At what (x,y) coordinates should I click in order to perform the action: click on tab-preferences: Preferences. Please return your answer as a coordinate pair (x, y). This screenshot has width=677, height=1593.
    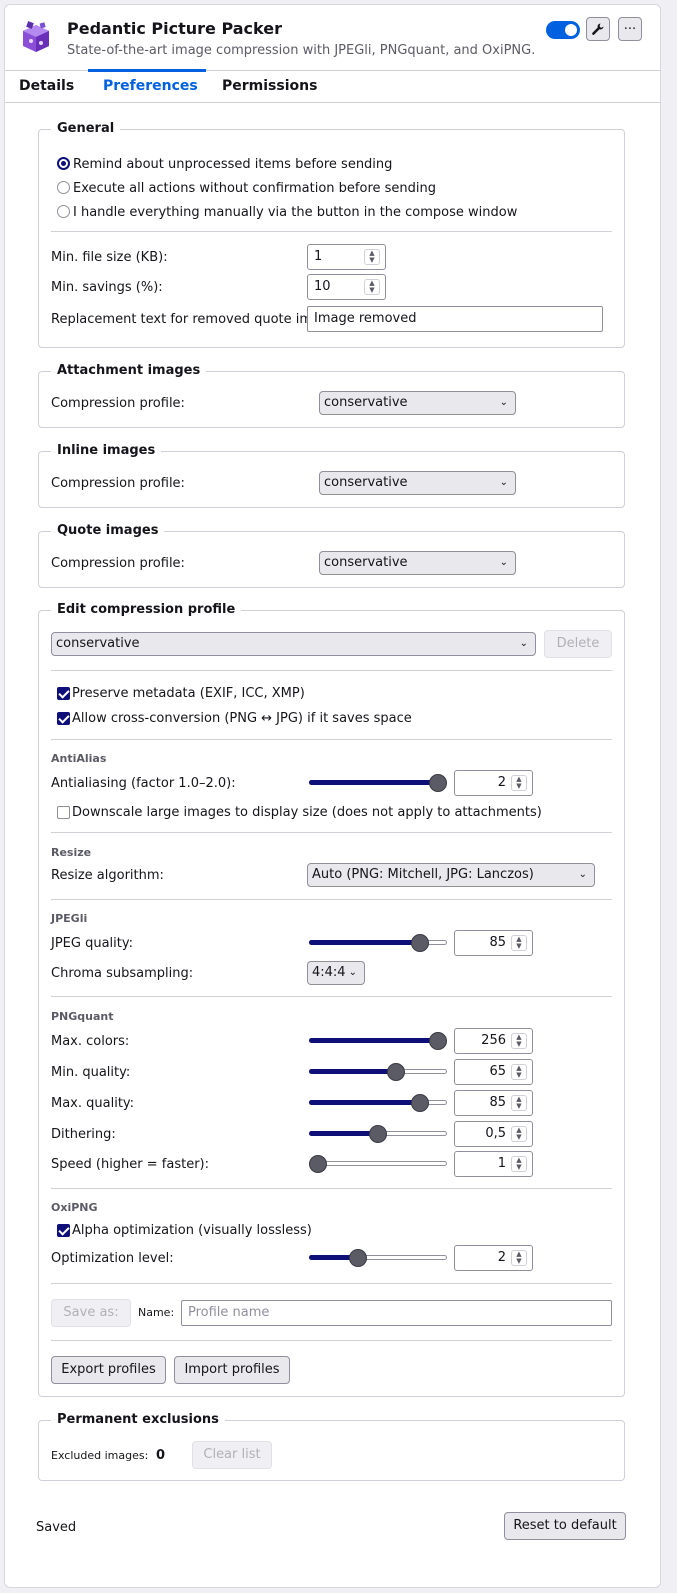
    Looking at the image, I should click on (150, 86).